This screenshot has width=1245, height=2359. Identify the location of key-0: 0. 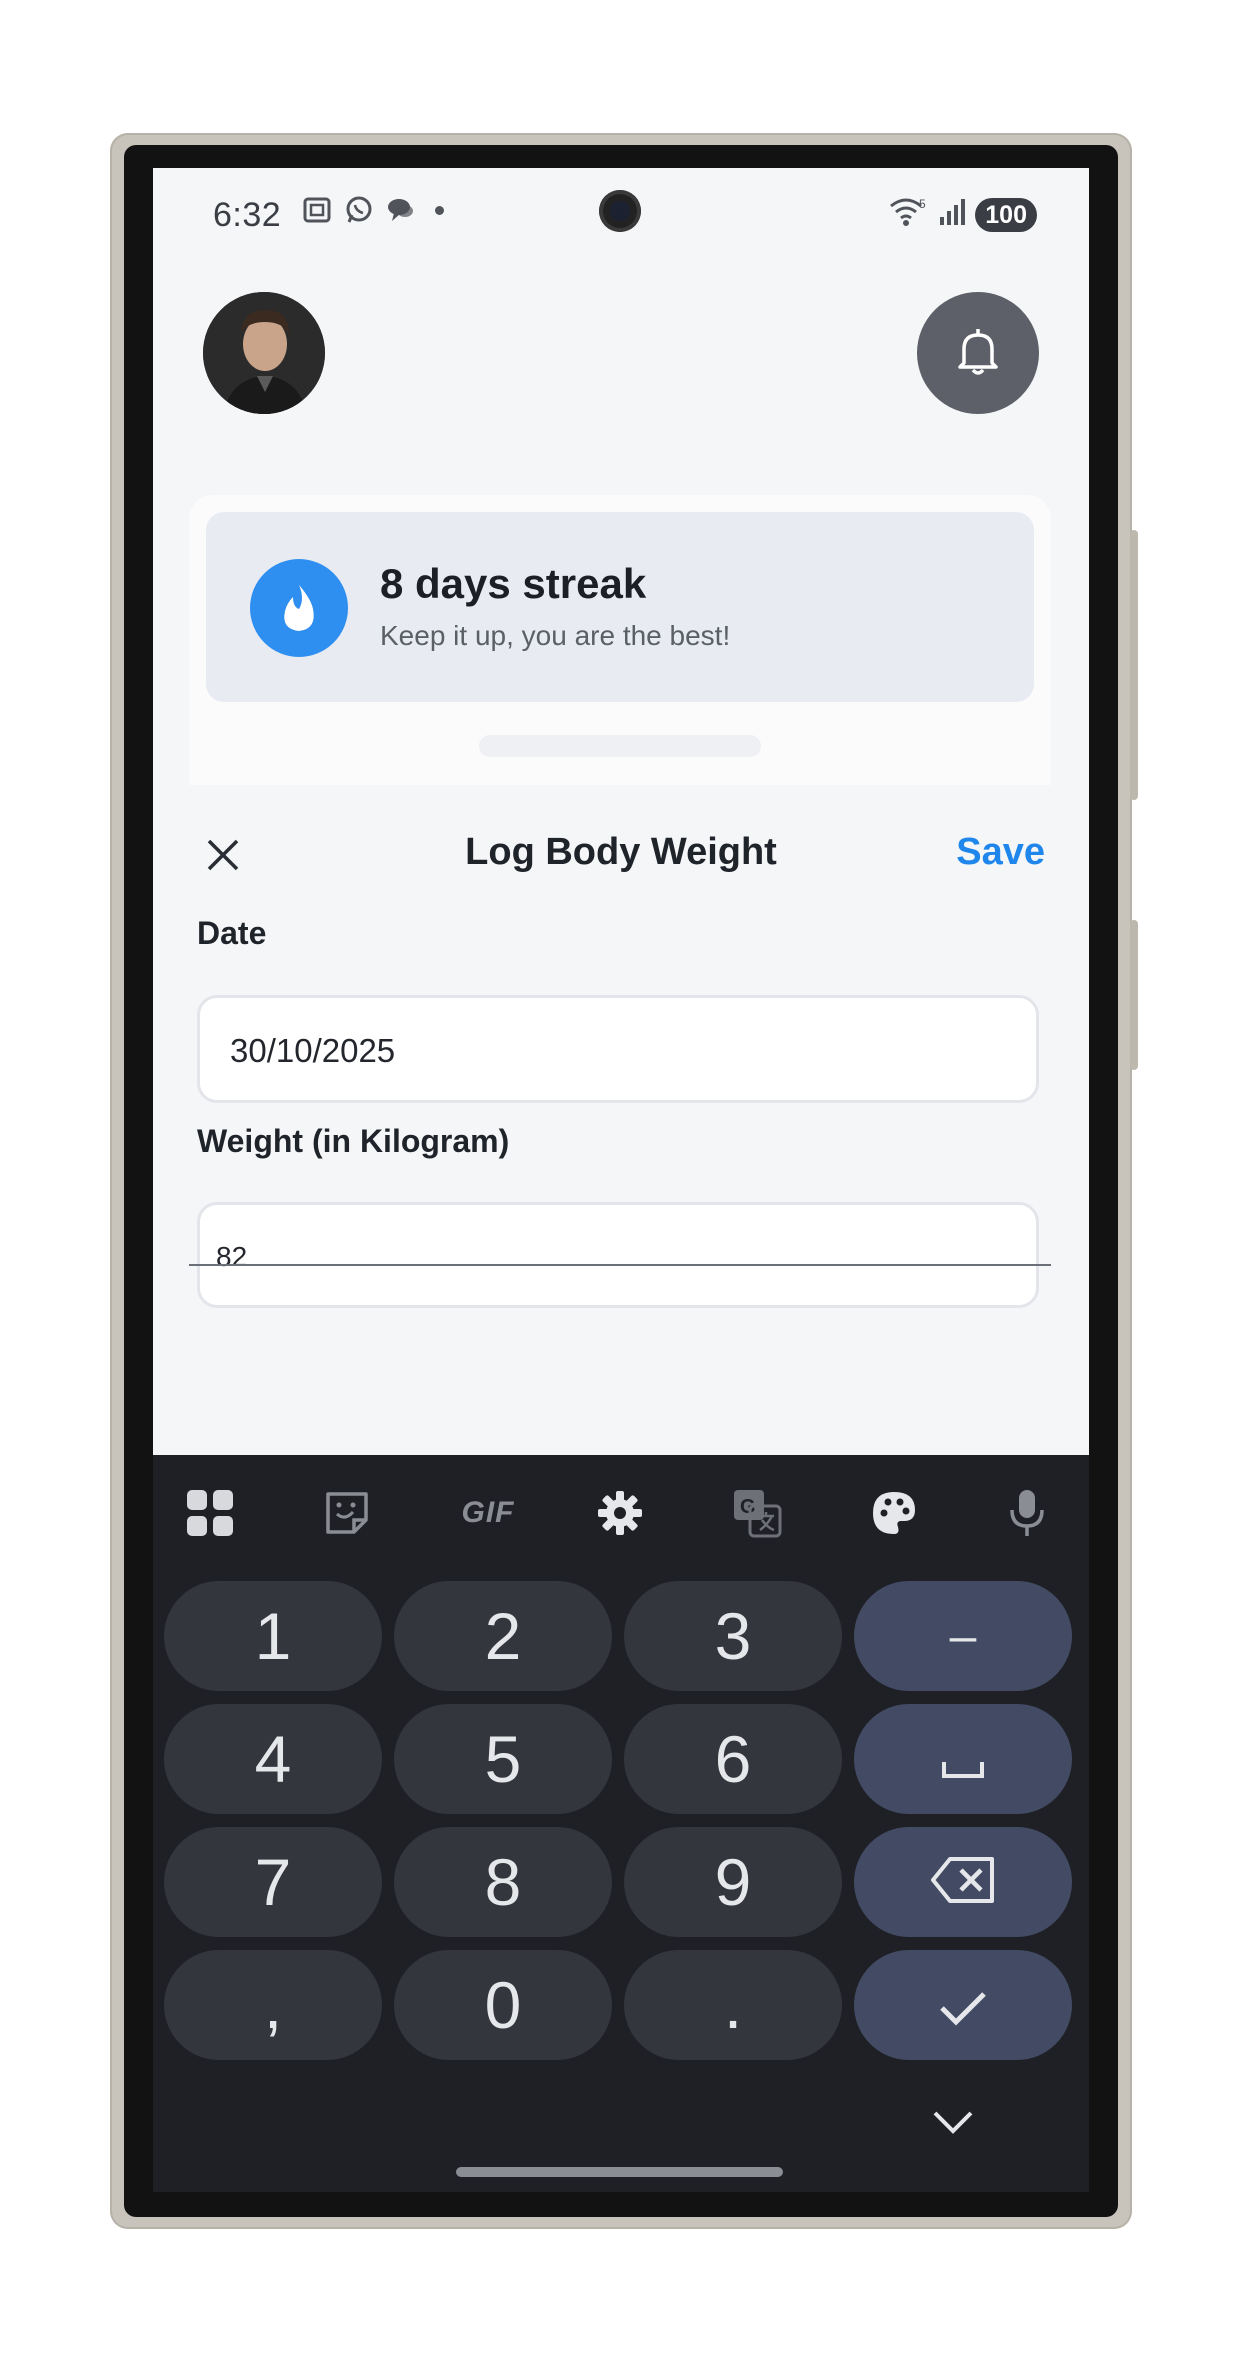
(503, 2005).